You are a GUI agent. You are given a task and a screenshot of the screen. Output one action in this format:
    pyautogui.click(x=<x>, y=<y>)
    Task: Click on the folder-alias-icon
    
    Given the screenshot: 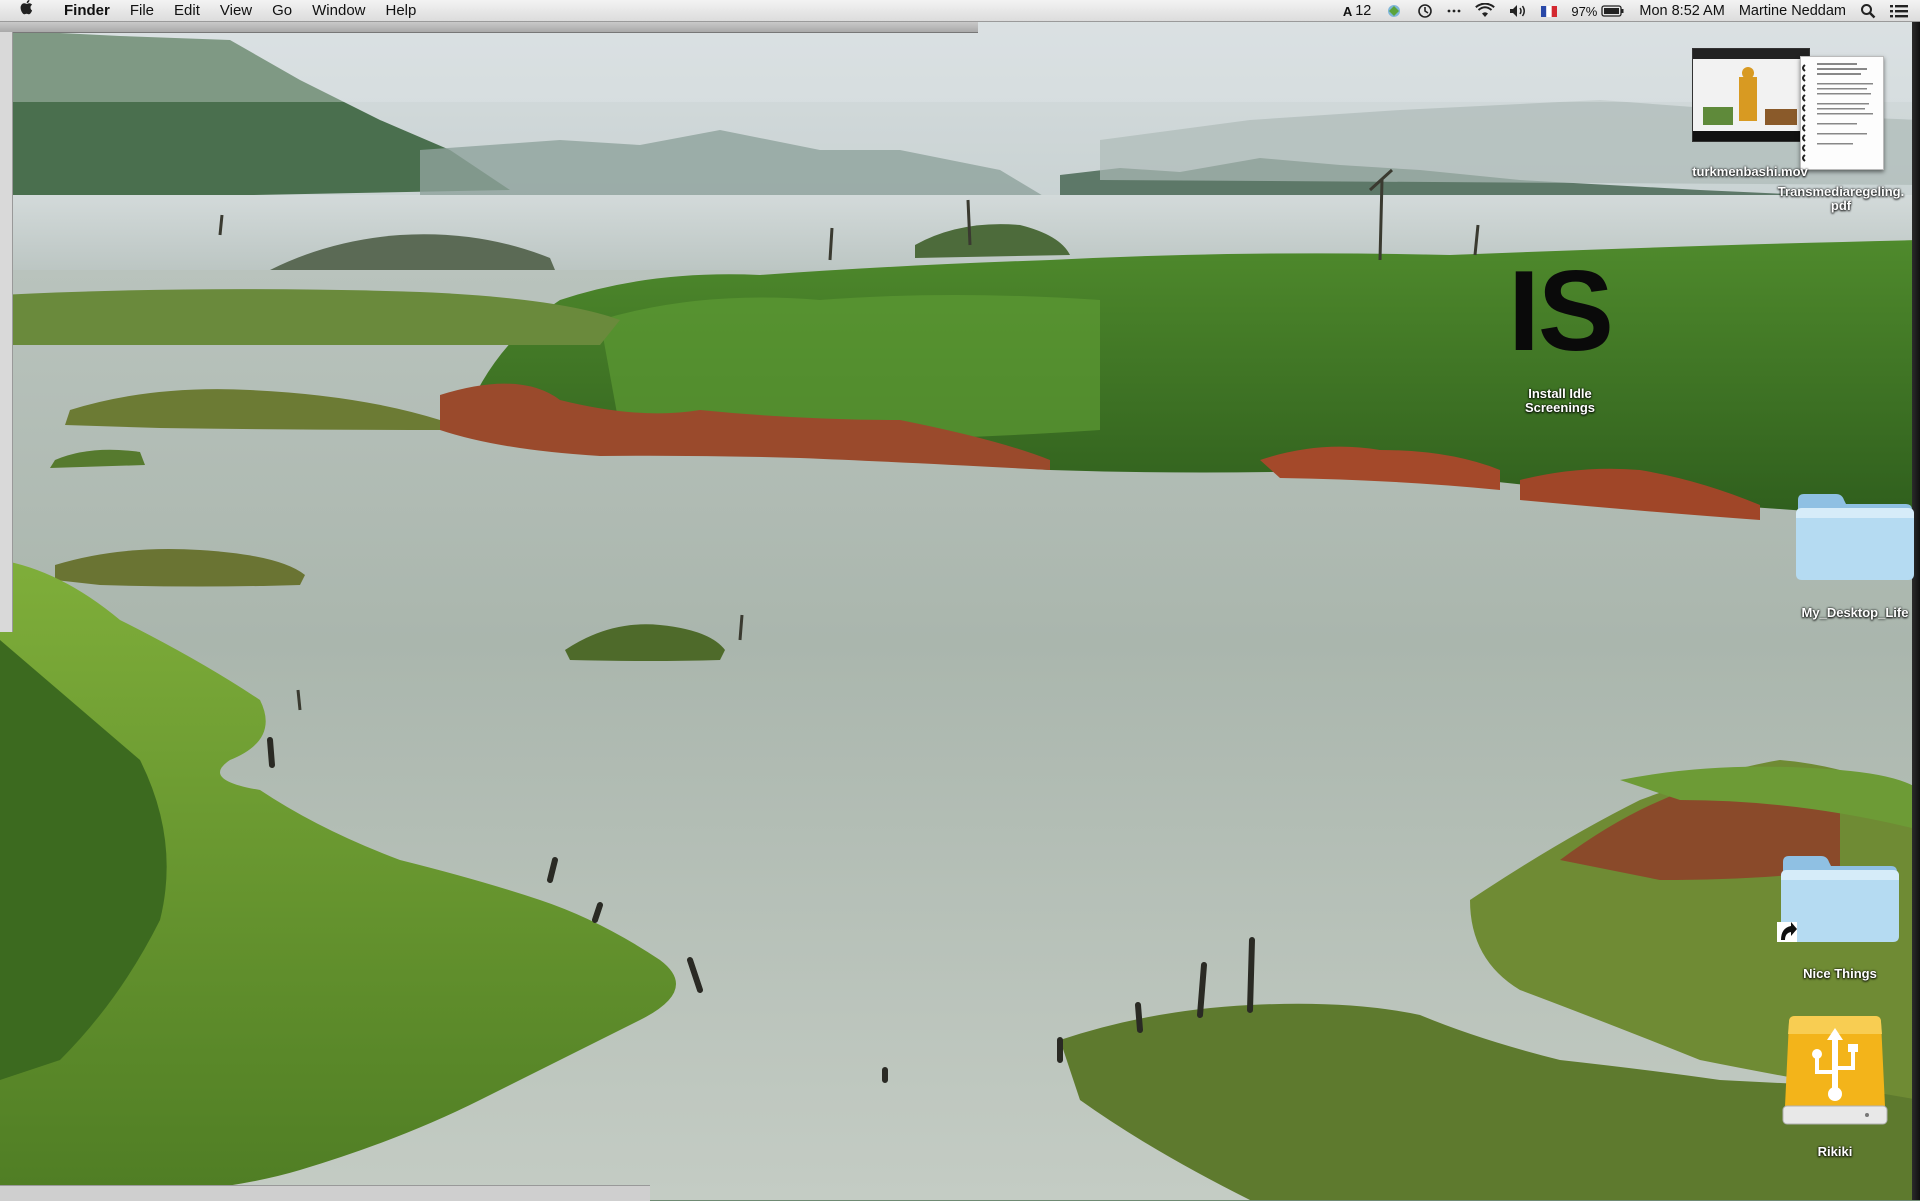 What is the action you would take?
    pyautogui.click(x=1838, y=899)
    